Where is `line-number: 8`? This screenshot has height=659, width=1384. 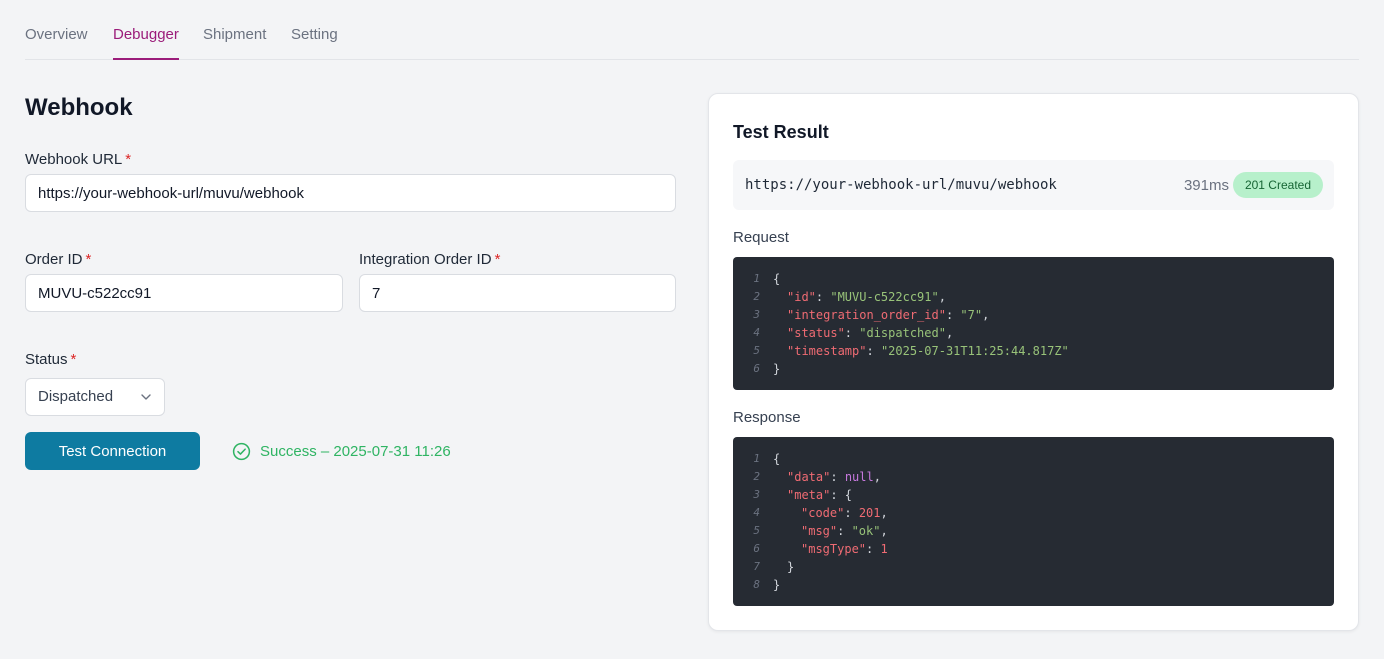
line-number: 8 is located at coordinates (756, 584).